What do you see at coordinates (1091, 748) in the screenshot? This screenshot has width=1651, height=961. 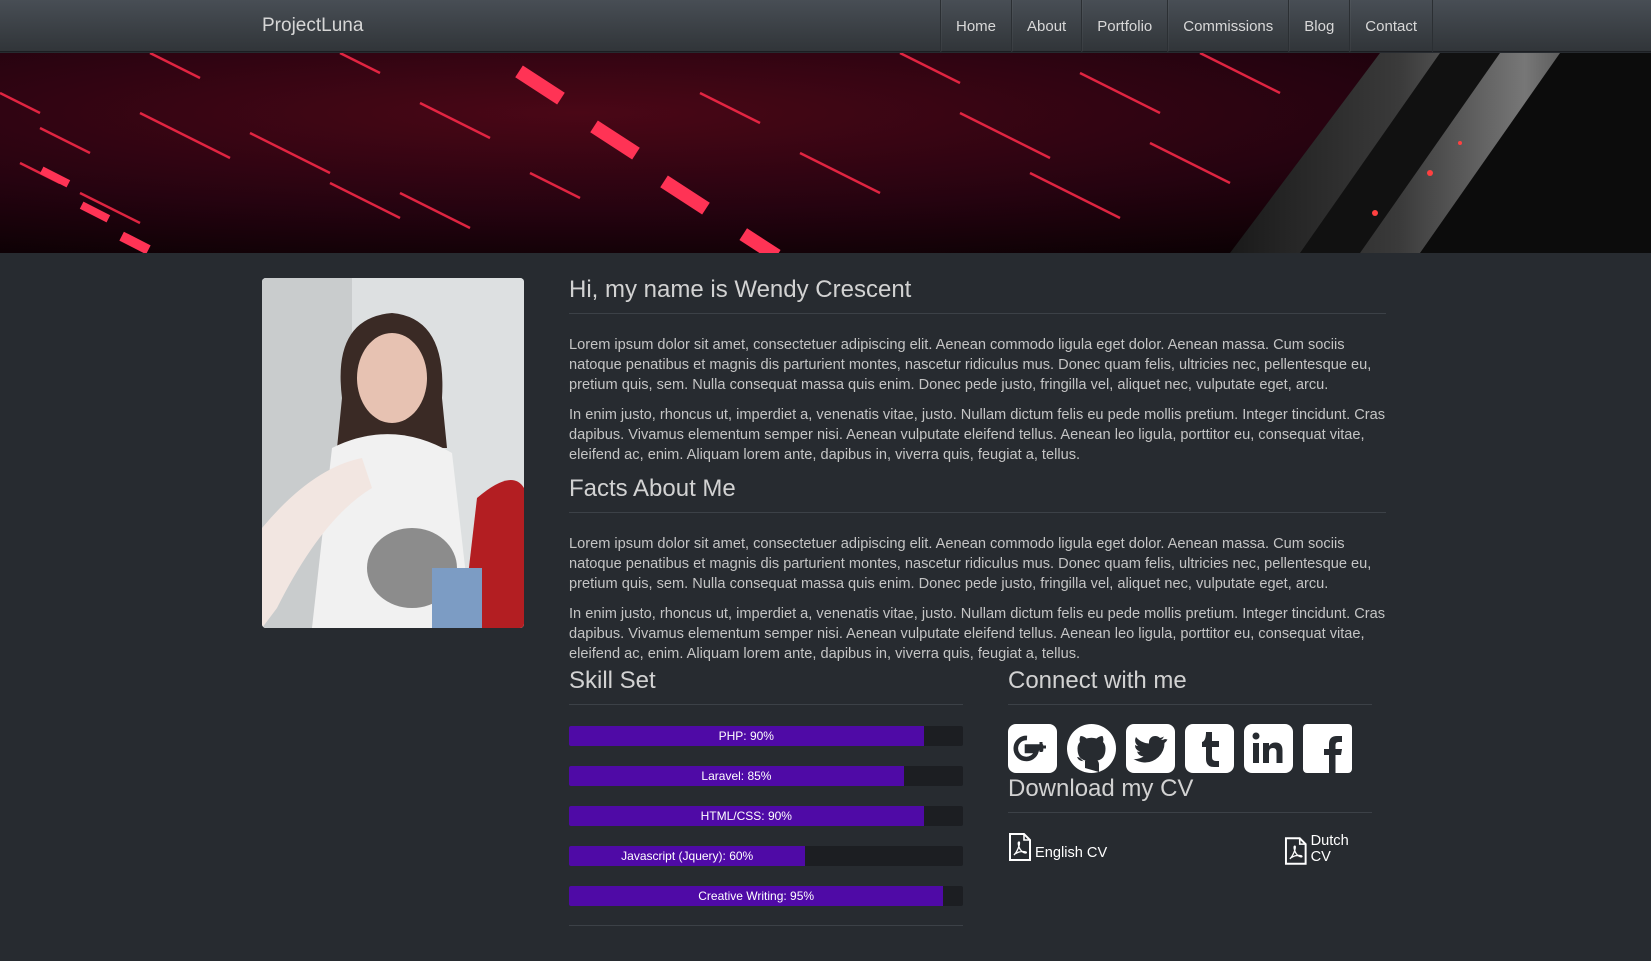 I see `github-icon` at bounding box center [1091, 748].